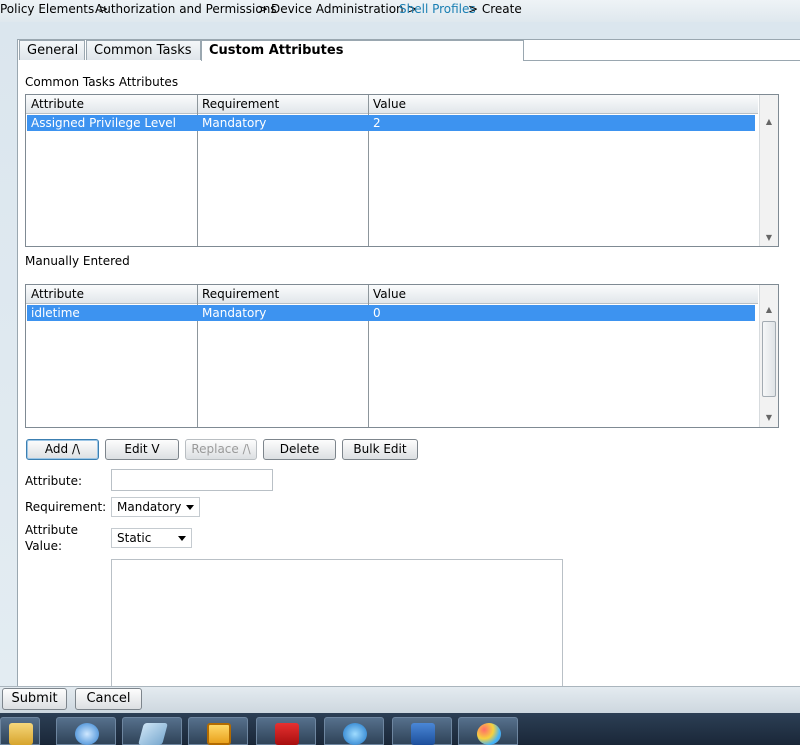 This screenshot has width=800, height=745. I want to click on breadcrumb-create: > Create, so click(495, 9).